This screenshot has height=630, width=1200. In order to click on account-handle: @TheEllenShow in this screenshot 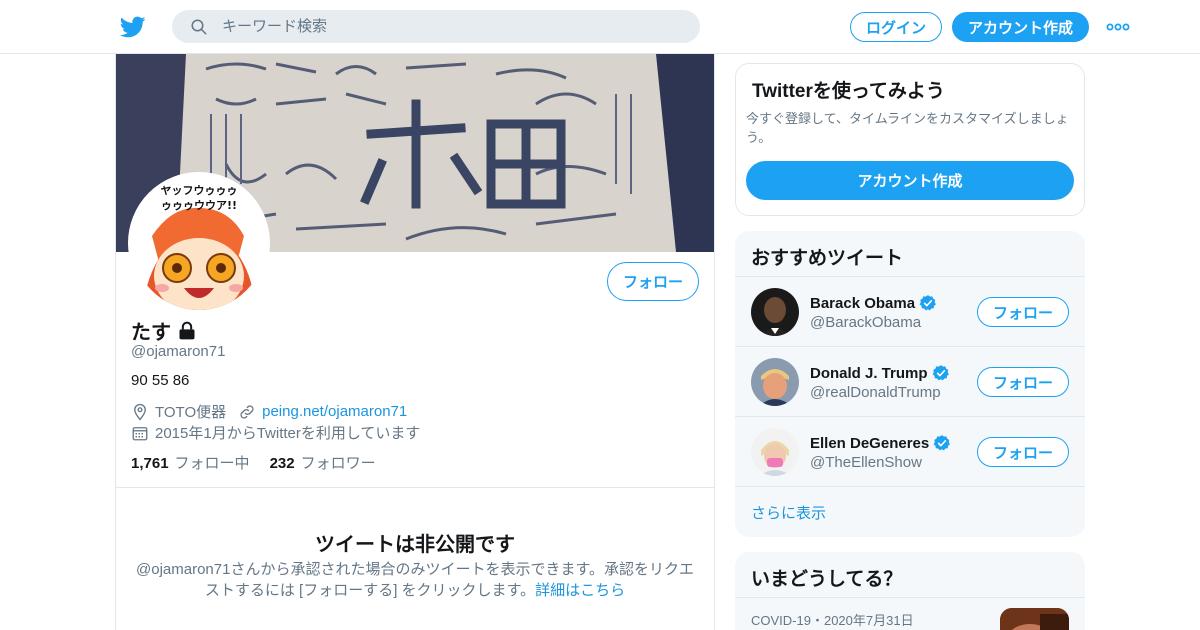, I will do `click(866, 462)`.